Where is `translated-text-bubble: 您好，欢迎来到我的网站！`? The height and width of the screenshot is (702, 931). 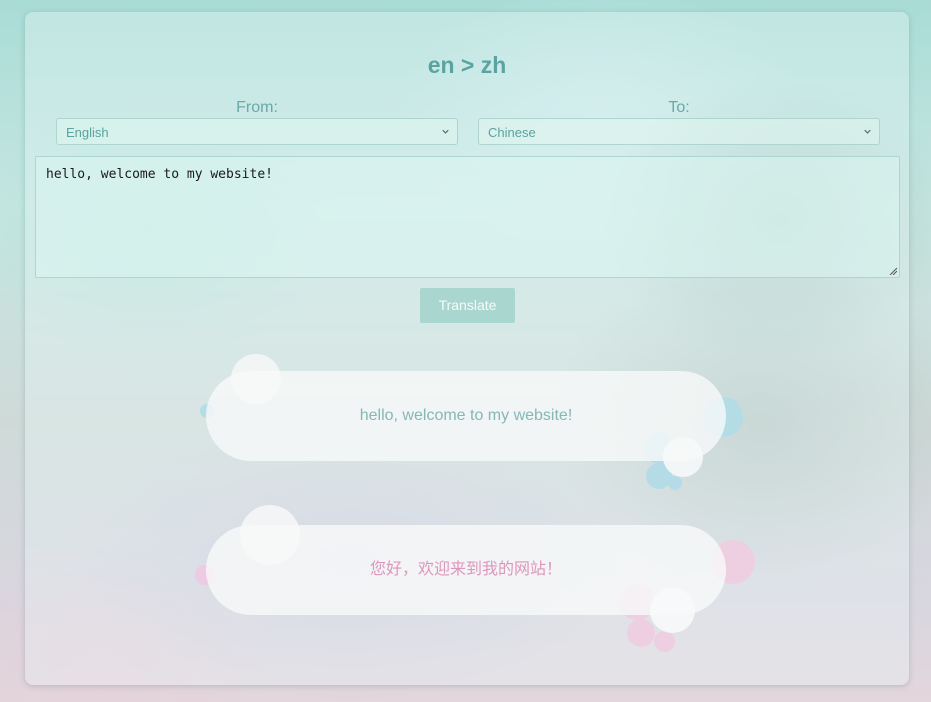 translated-text-bubble: 您好，欢迎来到我的网站！ is located at coordinates (466, 570).